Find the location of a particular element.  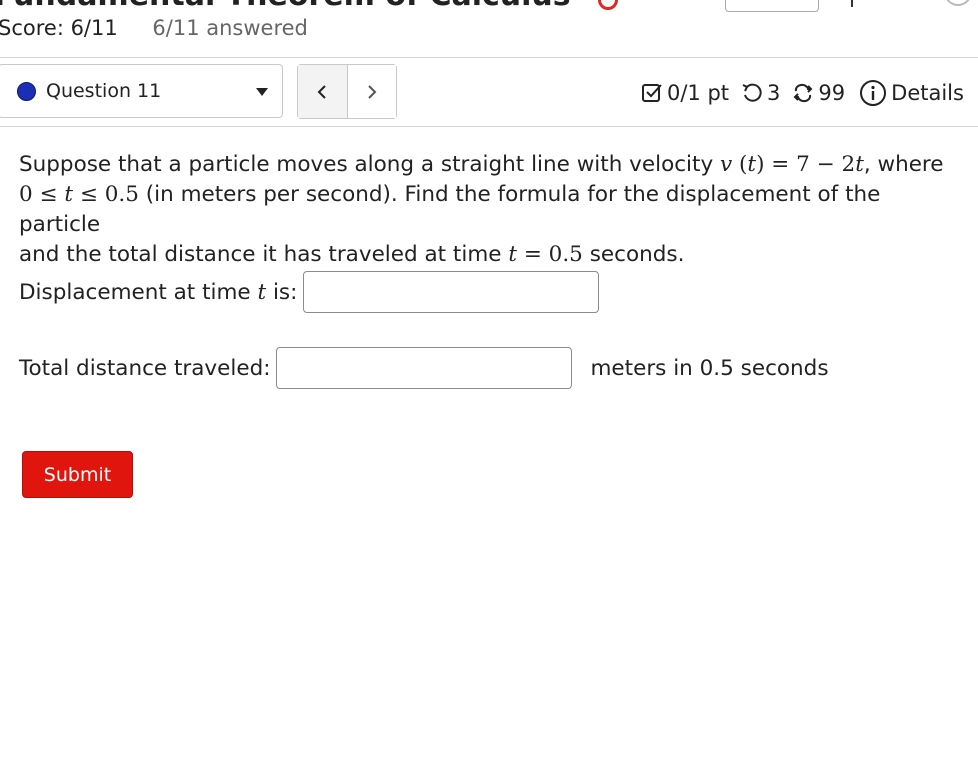

displacement-label: Displacement at time t is: is located at coordinates (158, 292).